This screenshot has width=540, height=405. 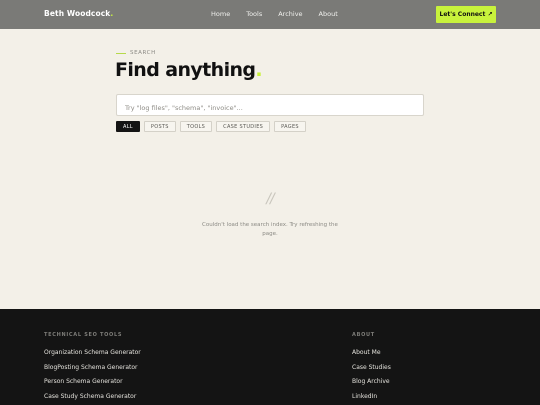 I want to click on footer-link-case-studies: Case Studies, so click(x=371, y=367).